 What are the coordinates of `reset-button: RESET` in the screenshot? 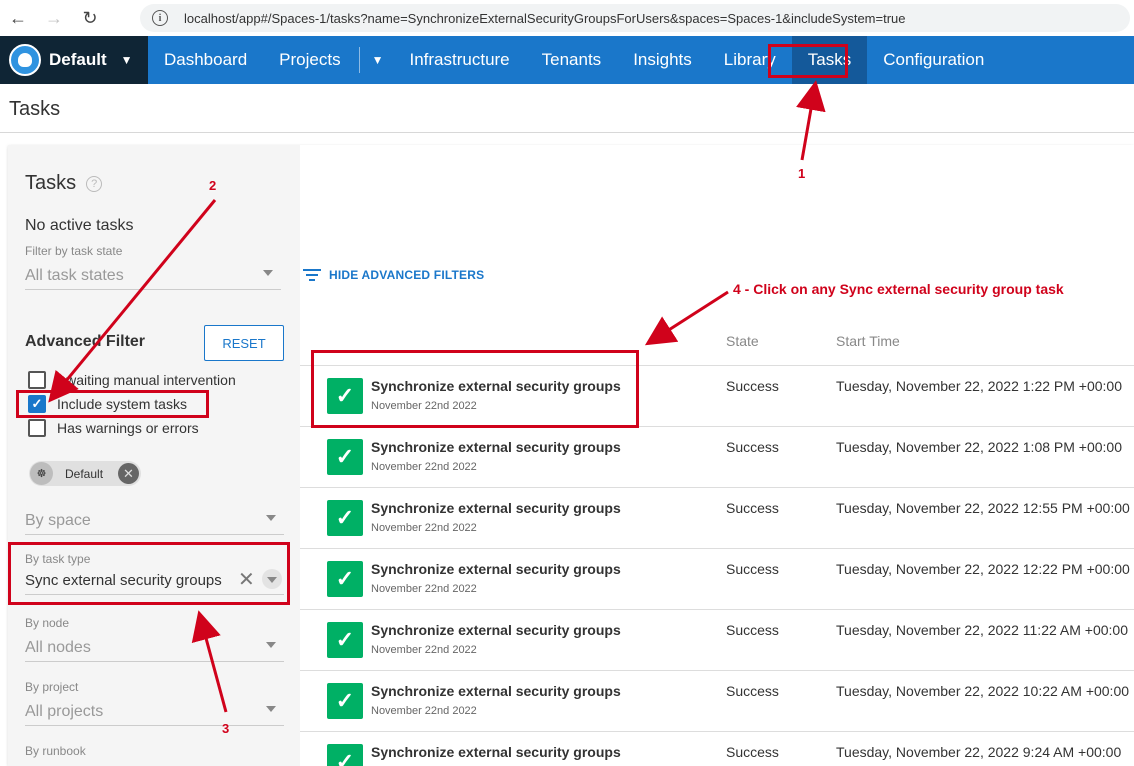 It's located at (244, 343).